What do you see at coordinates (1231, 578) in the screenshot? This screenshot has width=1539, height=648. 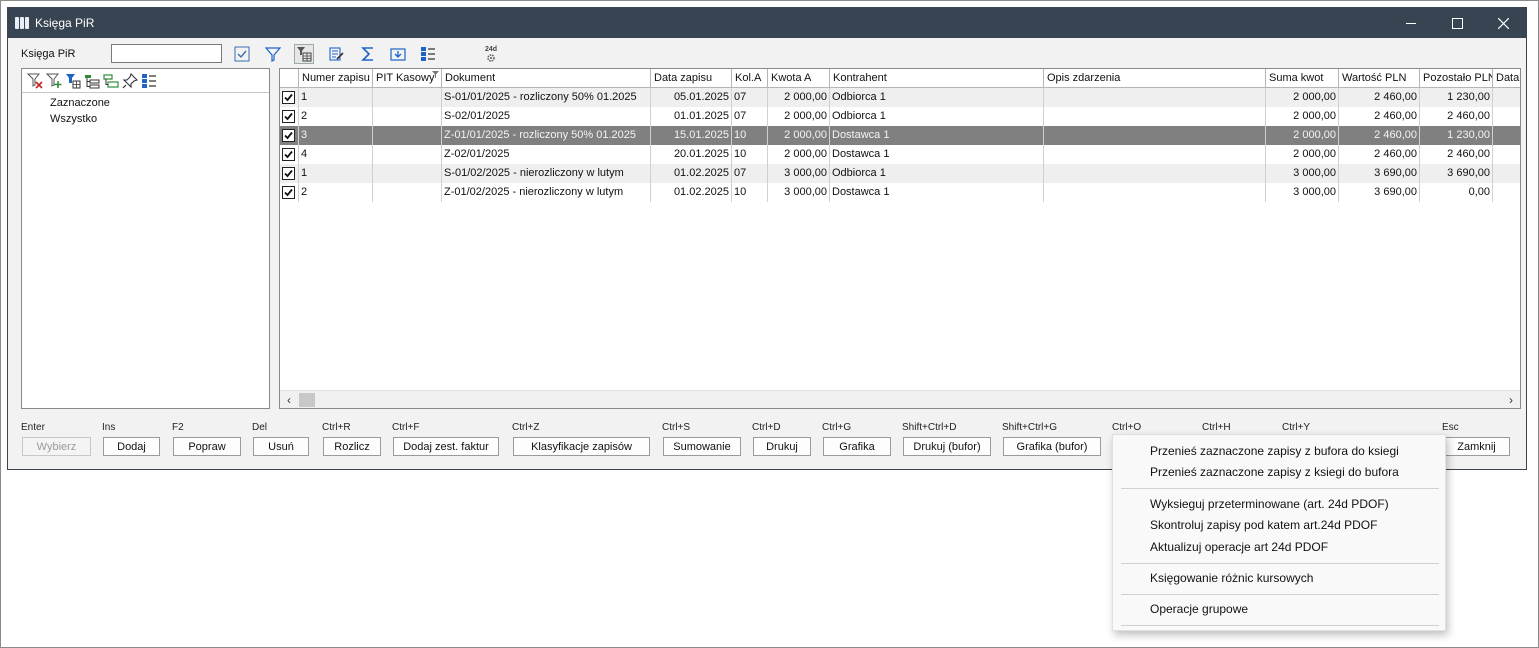 I see `menu-item-roznice-kursowe: Księgowanie różnic kursowych` at bounding box center [1231, 578].